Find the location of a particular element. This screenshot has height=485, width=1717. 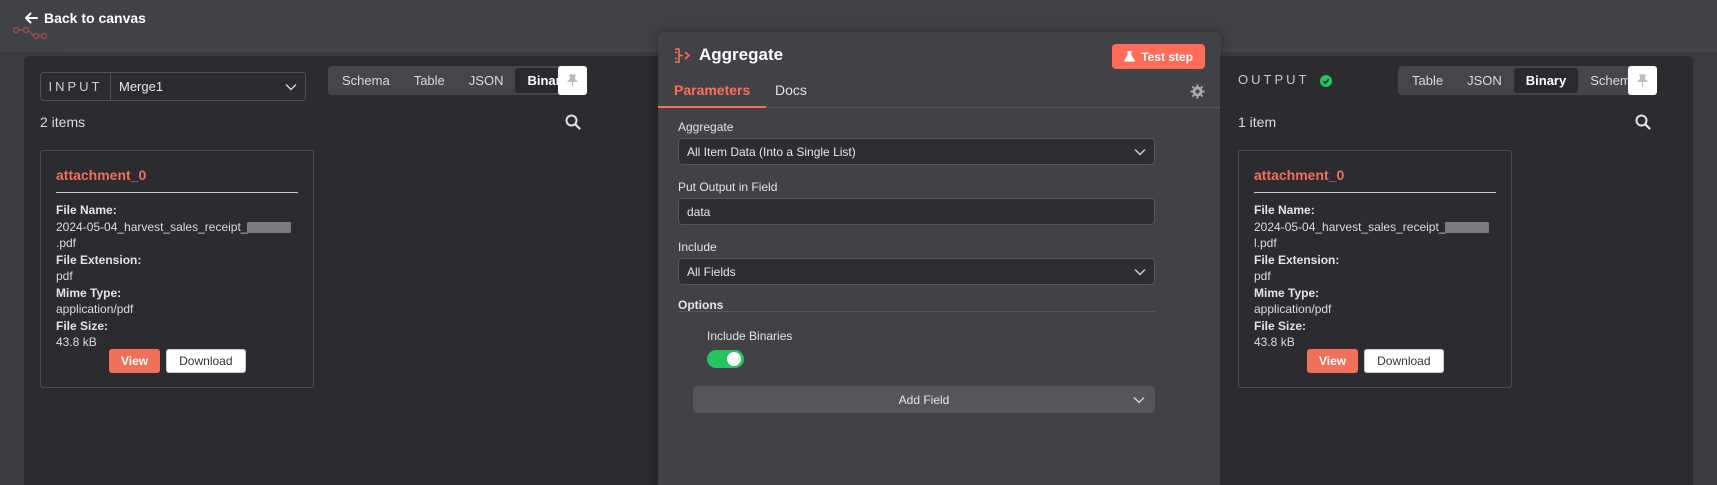

gear-icon is located at coordinates (1197, 91).